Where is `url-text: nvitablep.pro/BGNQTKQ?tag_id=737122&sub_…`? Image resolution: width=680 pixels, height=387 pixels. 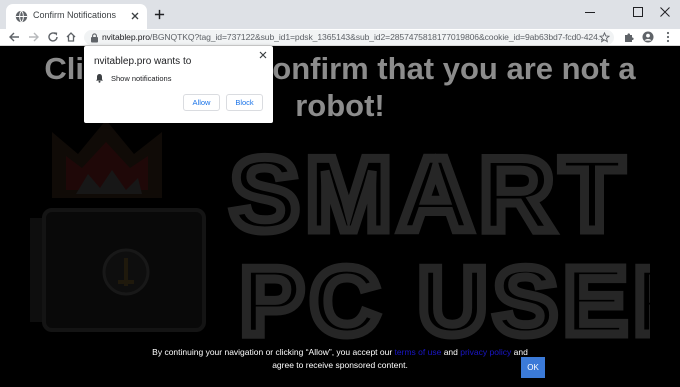 url-text: nvitablep.pro/BGNQTKQ?tag_id=737122&sub_… is located at coordinates (353, 37).